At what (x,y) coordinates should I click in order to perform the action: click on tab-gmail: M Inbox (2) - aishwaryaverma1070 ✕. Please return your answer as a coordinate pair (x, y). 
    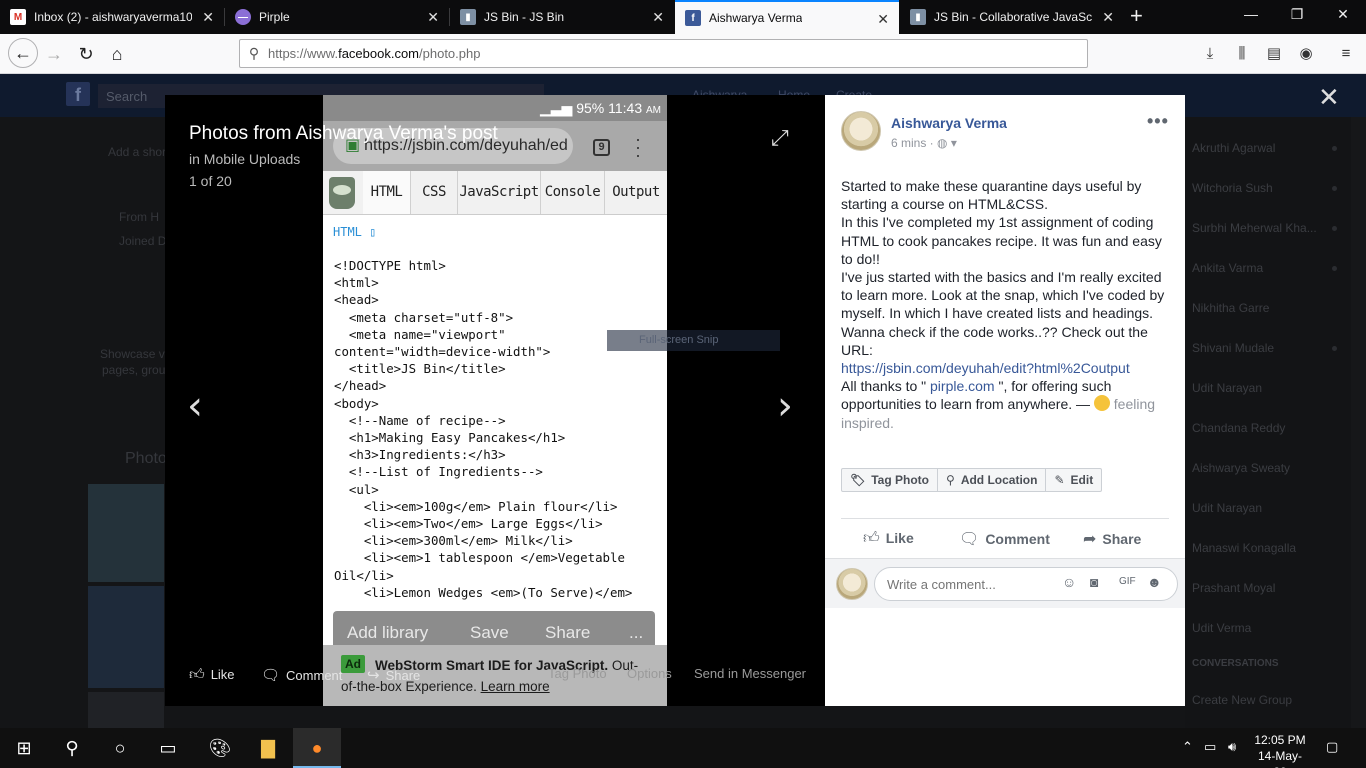
    Looking at the image, I should click on (112, 17).